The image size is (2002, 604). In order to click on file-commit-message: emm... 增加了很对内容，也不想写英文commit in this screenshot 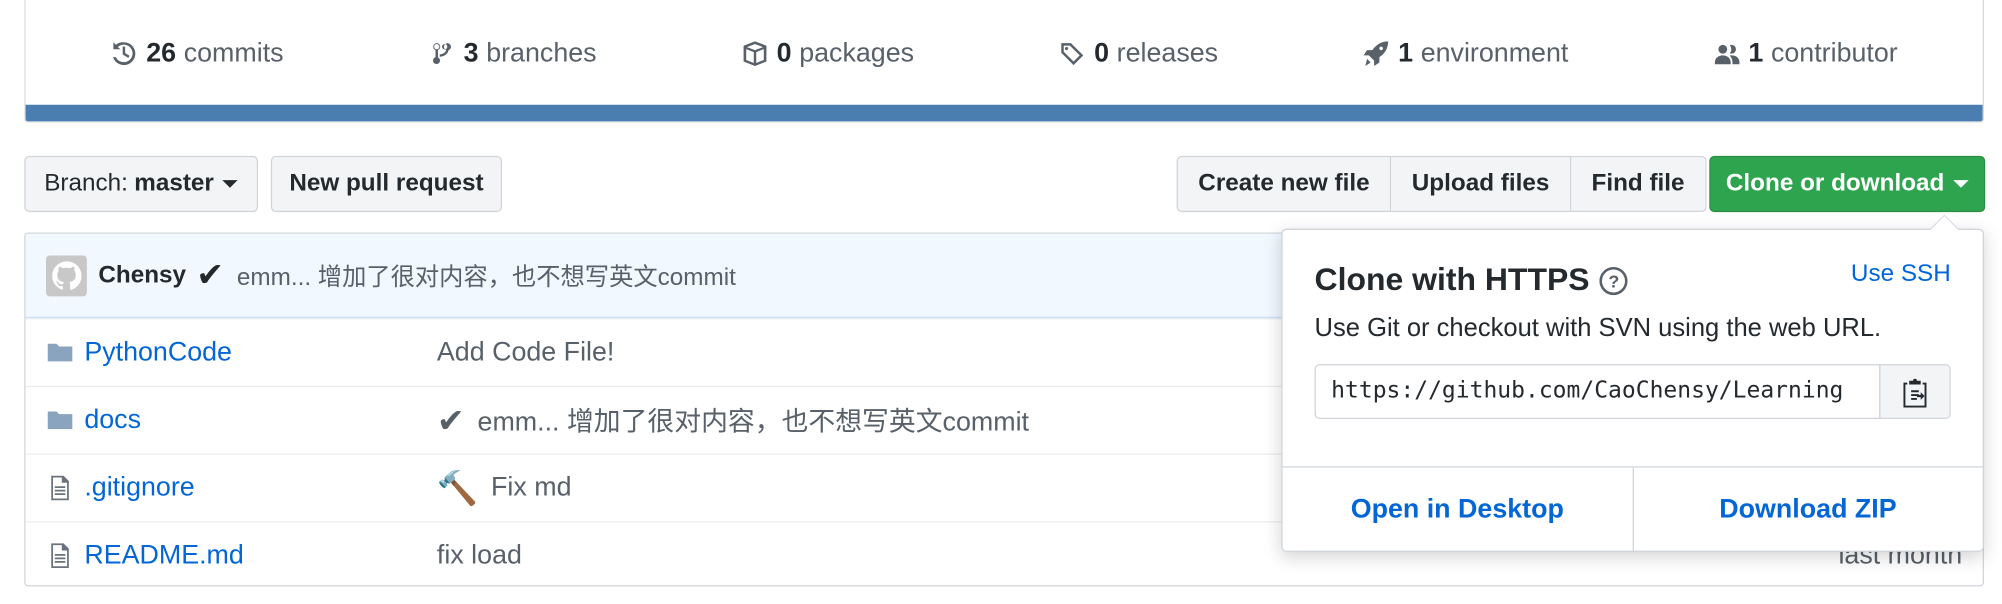, I will do `click(753, 420)`.